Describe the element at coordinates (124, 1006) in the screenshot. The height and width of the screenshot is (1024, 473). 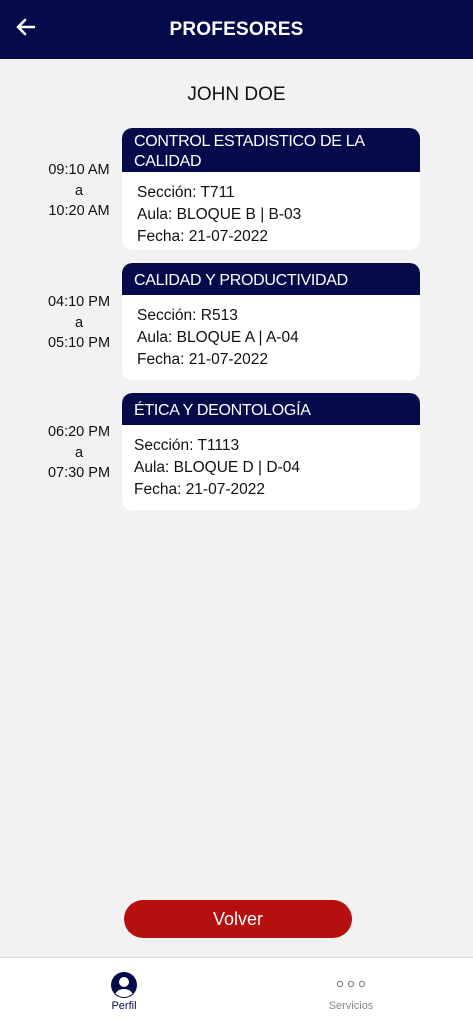
I see `tab-label: Perfil` at that location.